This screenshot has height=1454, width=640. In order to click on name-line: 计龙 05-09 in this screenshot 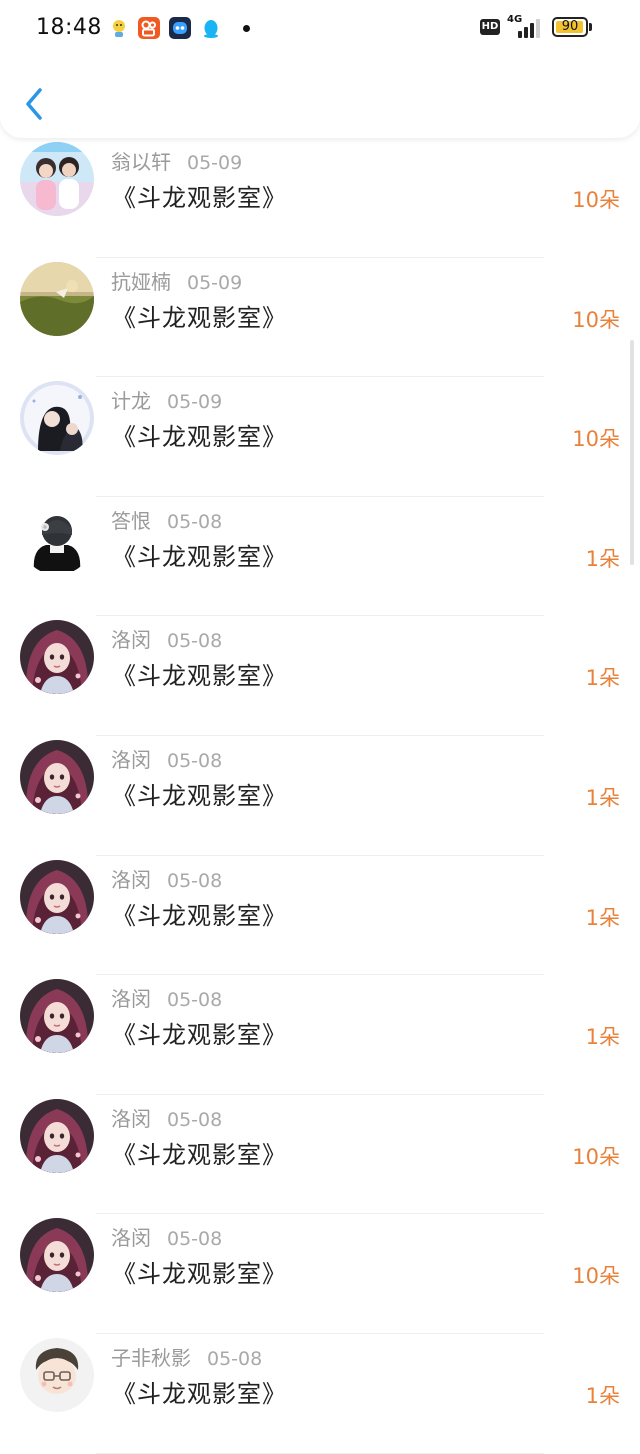, I will do `click(166, 399)`.